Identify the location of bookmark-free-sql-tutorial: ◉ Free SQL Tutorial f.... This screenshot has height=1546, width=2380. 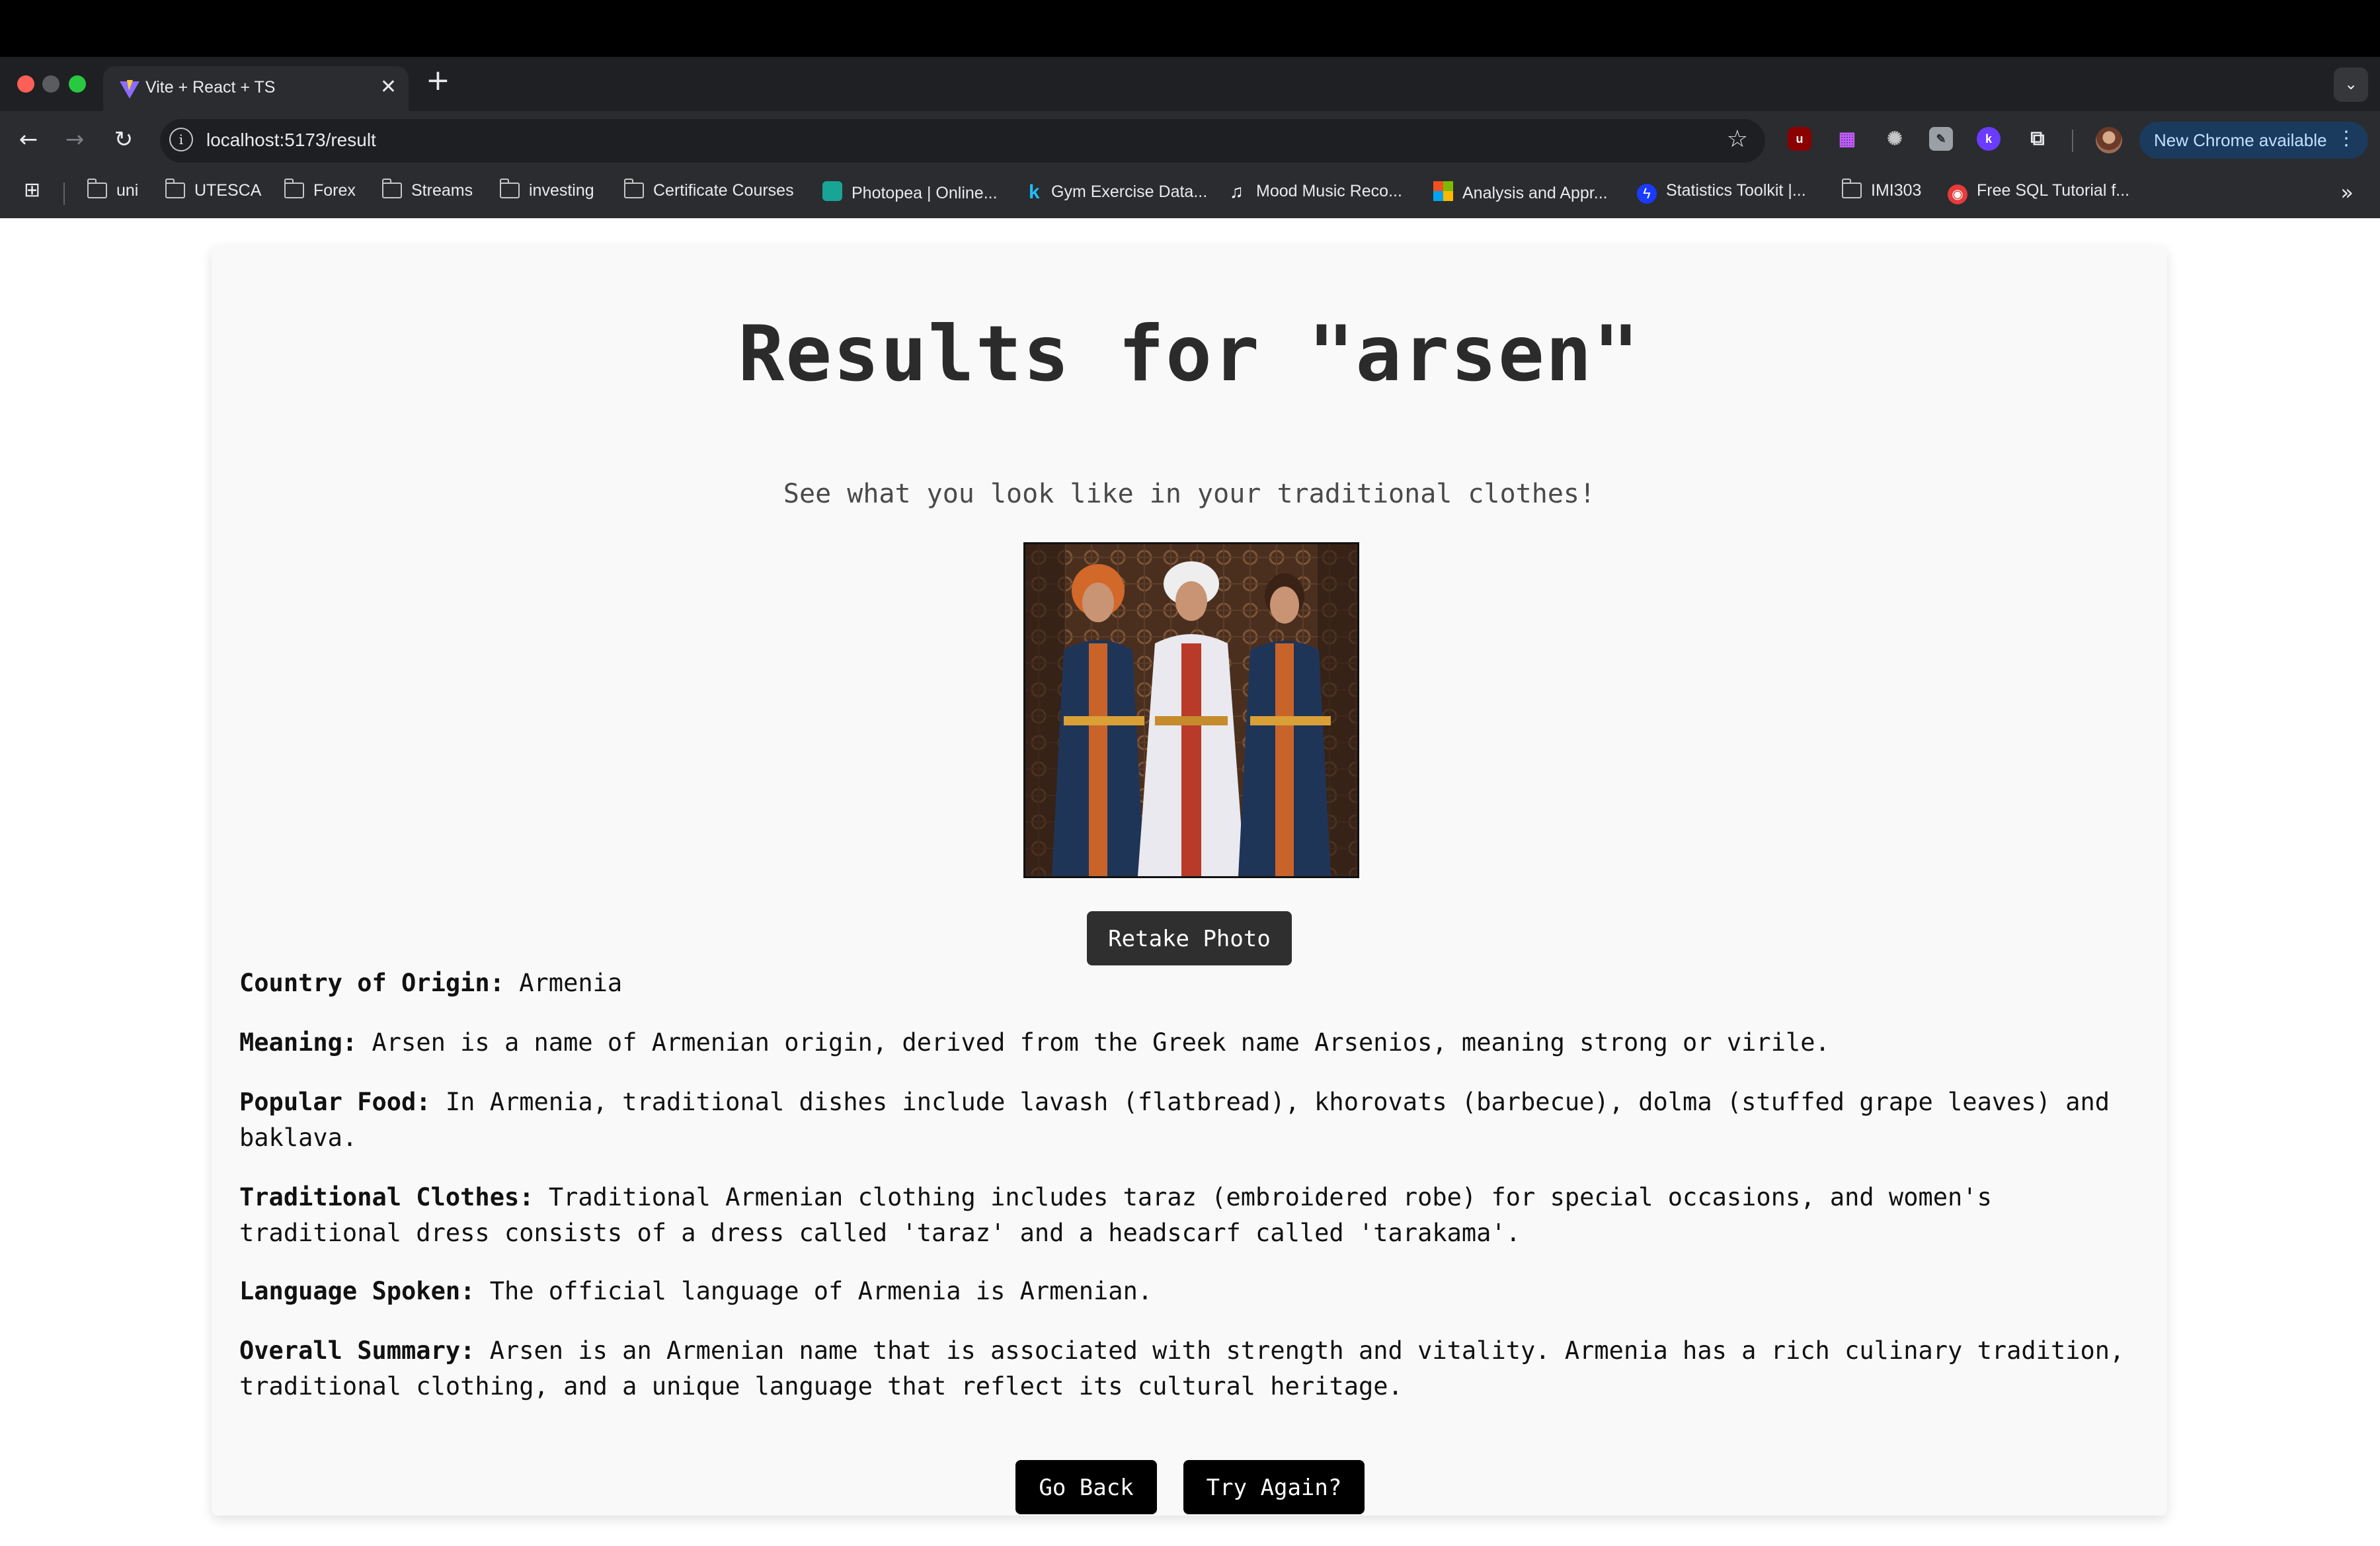
(2038, 193).